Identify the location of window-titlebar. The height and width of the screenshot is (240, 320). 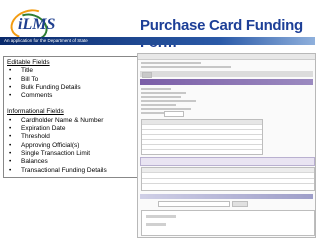
(226, 57).